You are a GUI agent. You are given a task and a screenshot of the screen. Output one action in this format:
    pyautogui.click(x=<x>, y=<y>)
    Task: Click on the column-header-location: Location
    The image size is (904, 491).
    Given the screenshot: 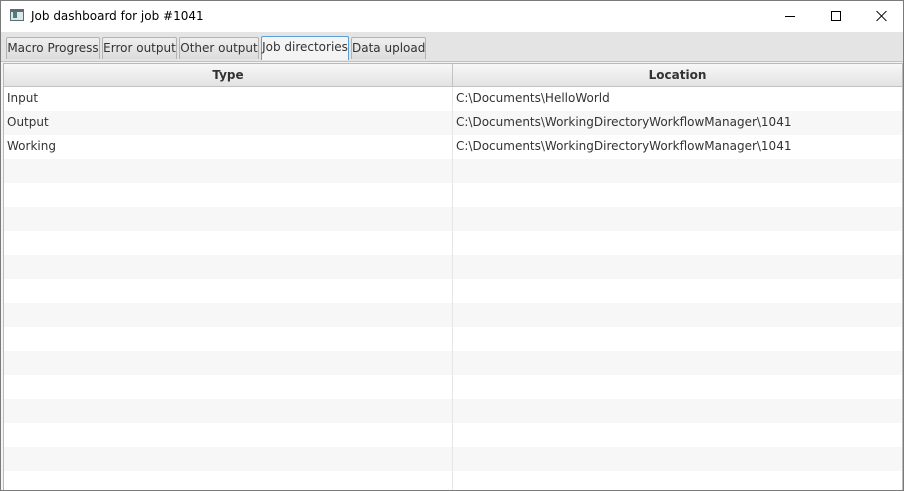 What is the action you would take?
    pyautogui.click(x=677, y=75)
    